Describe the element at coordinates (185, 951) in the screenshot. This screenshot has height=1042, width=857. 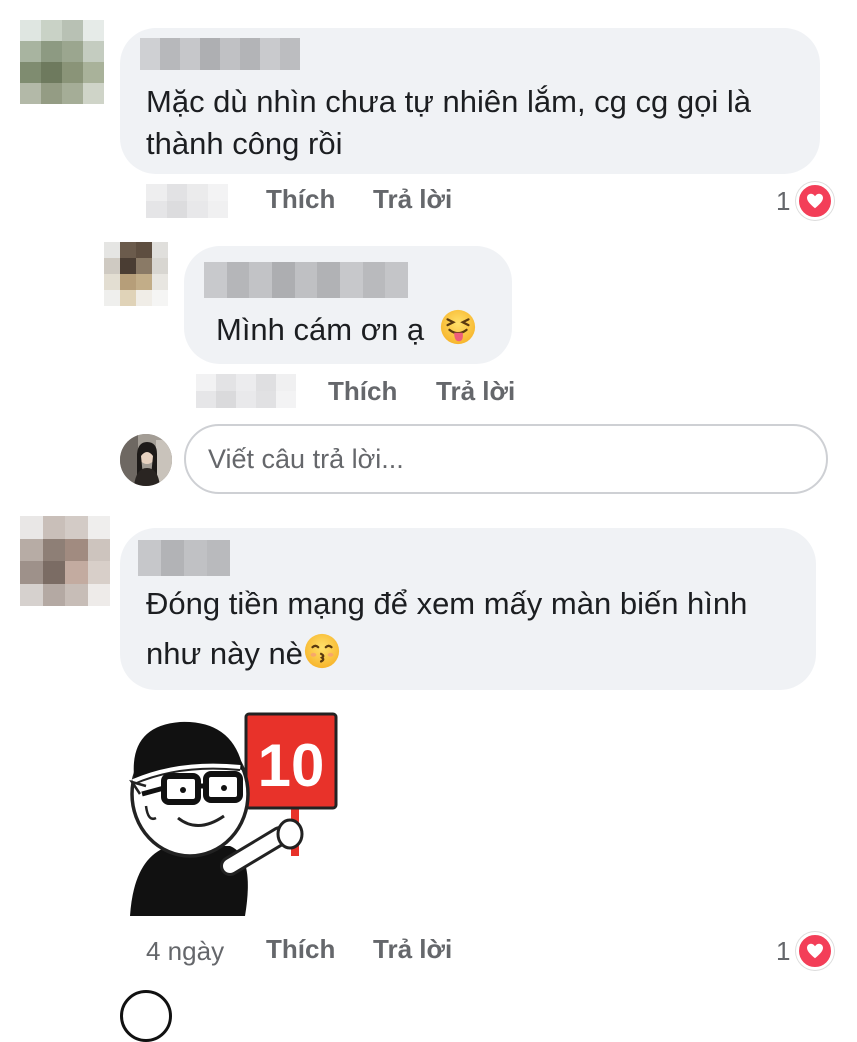
I see `comment-timestamp: 4 ngày` at that location.